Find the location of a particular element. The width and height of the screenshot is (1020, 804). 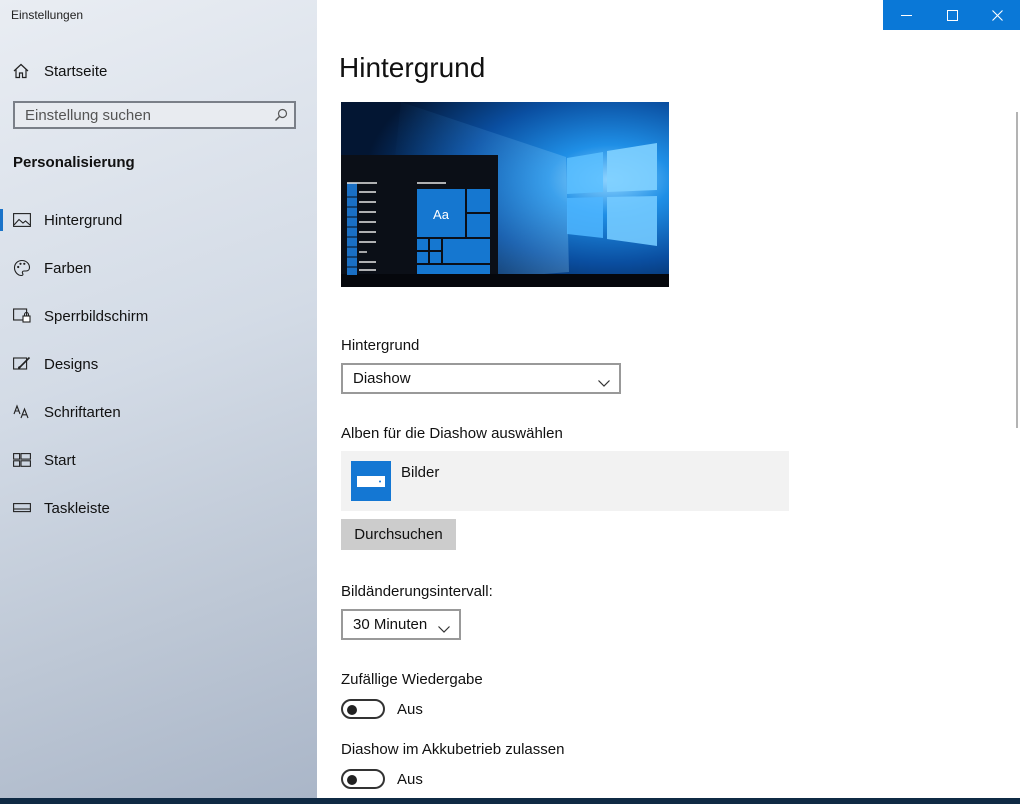

sidebar-item-designs: Designs is located at coordinates (158, 364).